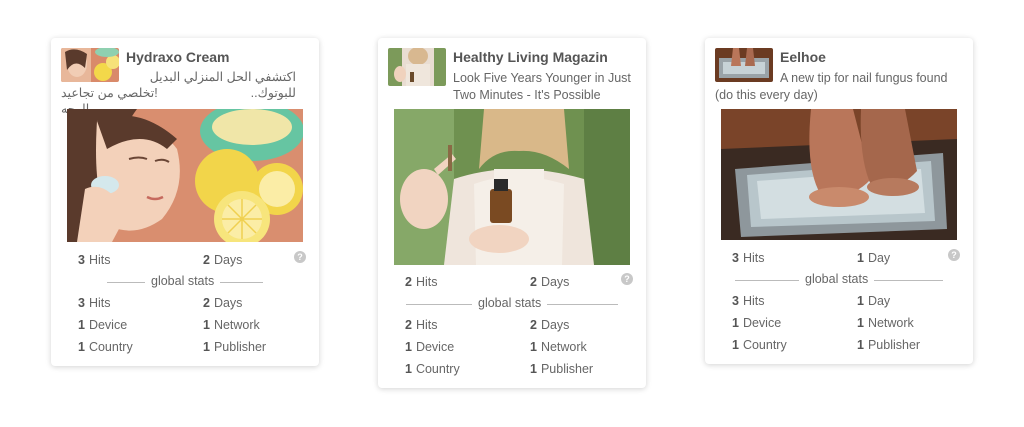 Image resolution: width=1024 pixels, height=427 pixels. I want to click on global-hits-stat: 2 Hits, so click(421, 325).